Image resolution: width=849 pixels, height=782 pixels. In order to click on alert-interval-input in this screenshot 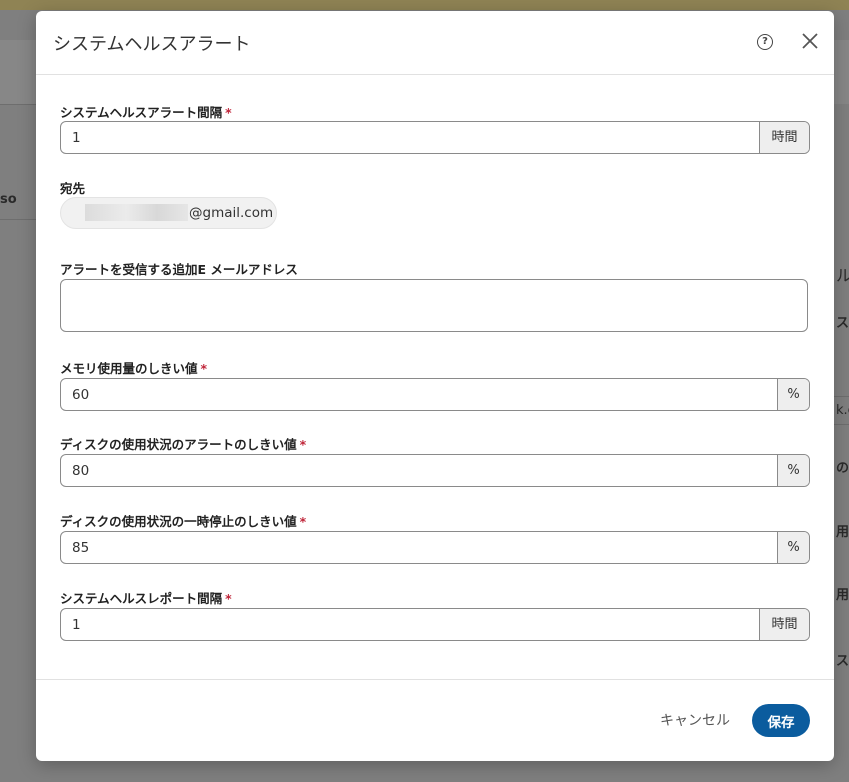, I will do `click(410, 137)`.